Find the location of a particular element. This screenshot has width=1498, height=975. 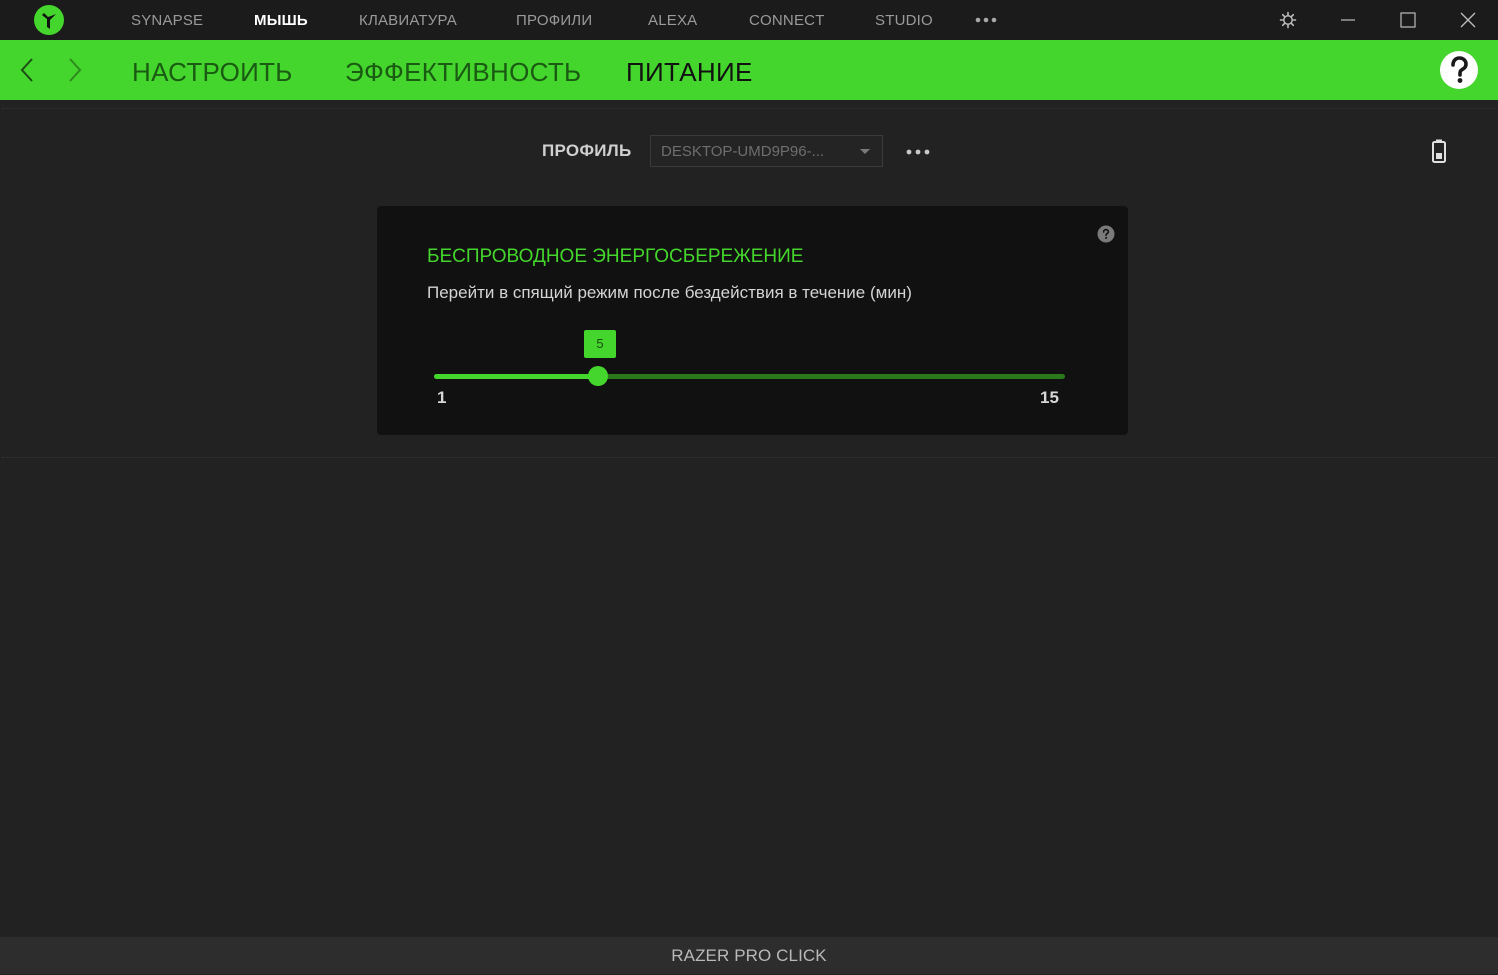

maximize-icon is located at coordinates (1408, 20).